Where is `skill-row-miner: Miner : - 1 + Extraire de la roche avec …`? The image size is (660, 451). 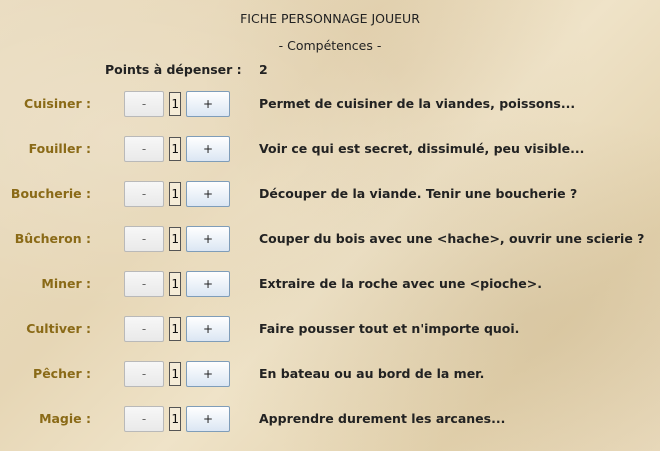
skill-row-miner: Miner : - 1 + Extraire de la roche avec … is located at coordinates (330, 284).